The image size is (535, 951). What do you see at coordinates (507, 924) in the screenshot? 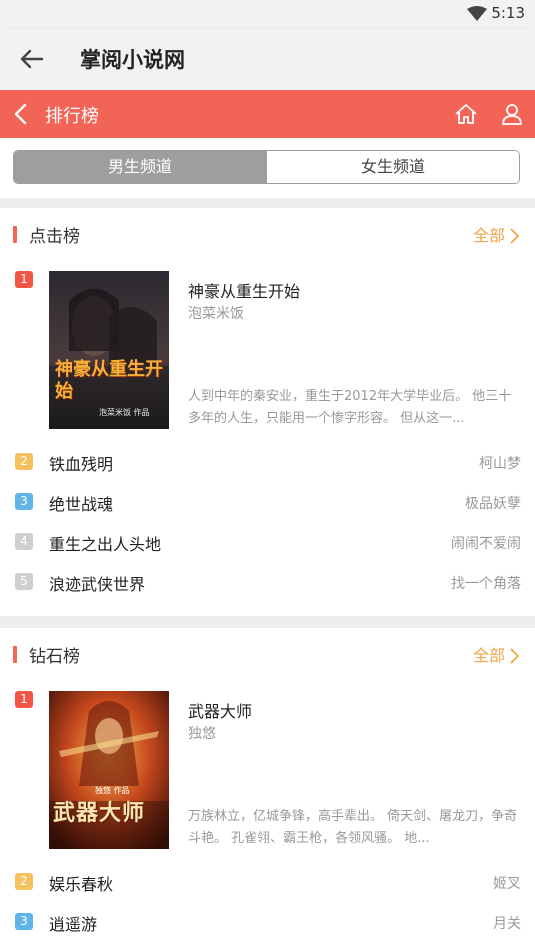
I see `book-author: 月关` at bounding box center [507, 924].